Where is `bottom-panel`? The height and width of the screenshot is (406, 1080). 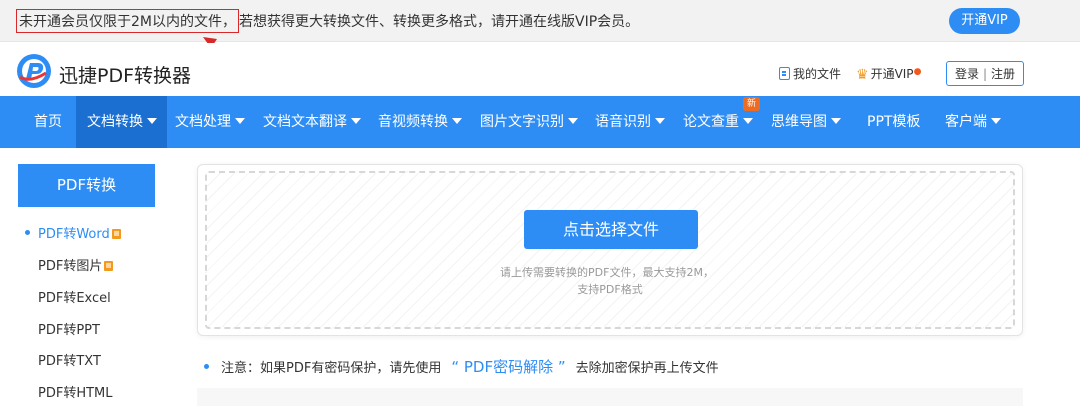
bottom-panel is located at coordinates (610, 397).